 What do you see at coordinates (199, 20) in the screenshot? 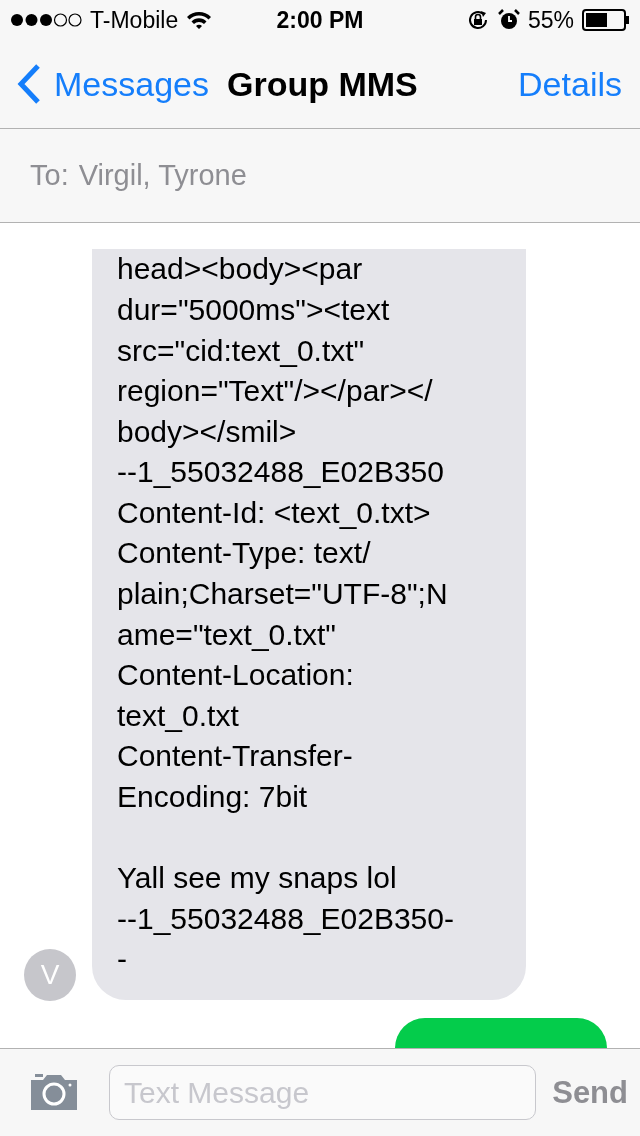
I see `wifi-icon` at bounding box center [199, 20].